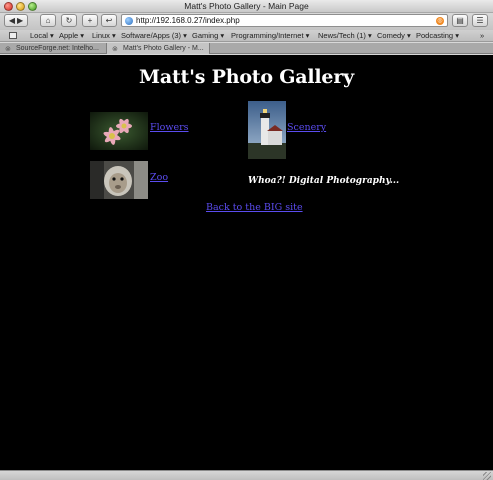 Image resolution: width=493 pixels, height=480 pixels. What do you see at coordinates (20, 20) in the screenshot?
I see `forward-arrow-icon: ▶` at bounding box center [20, 20].